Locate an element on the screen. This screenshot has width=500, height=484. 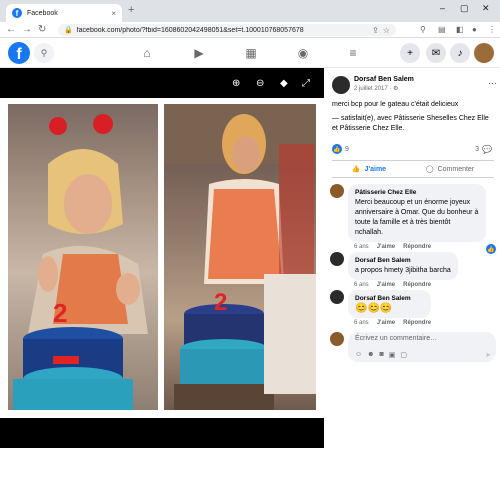
facebook-header: f ⚲ ⌂ ▶ ▦ ◉ ≡ + ✉ ♪ is located at coordinates (250, 53).